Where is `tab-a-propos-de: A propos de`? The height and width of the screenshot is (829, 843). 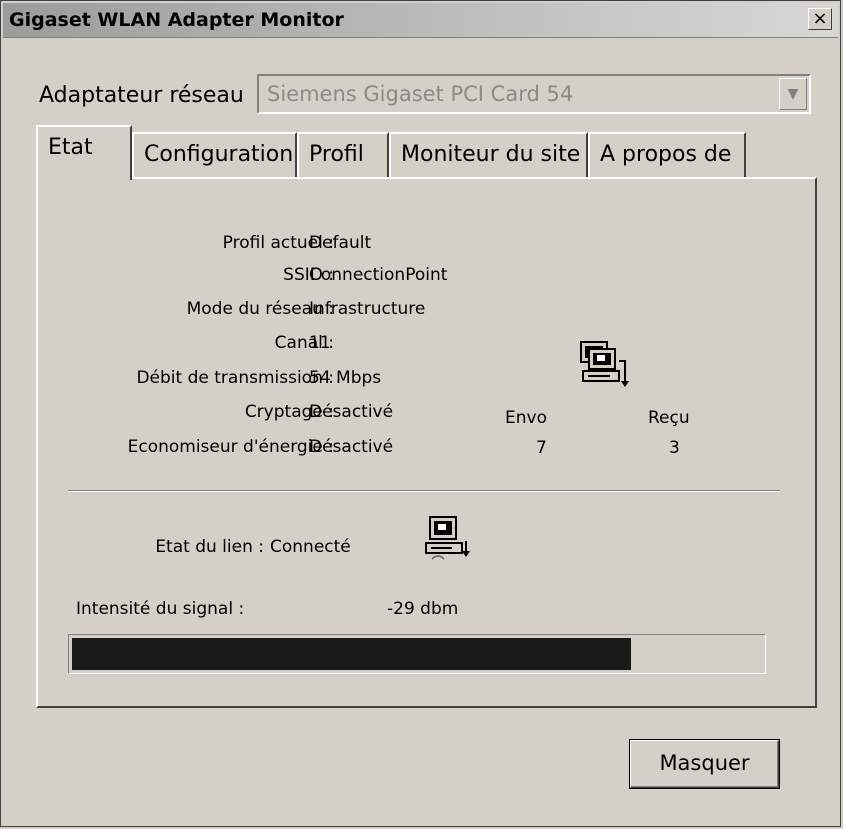
tab-a-propos-de: A propos de is located at coordinates (667, 155).